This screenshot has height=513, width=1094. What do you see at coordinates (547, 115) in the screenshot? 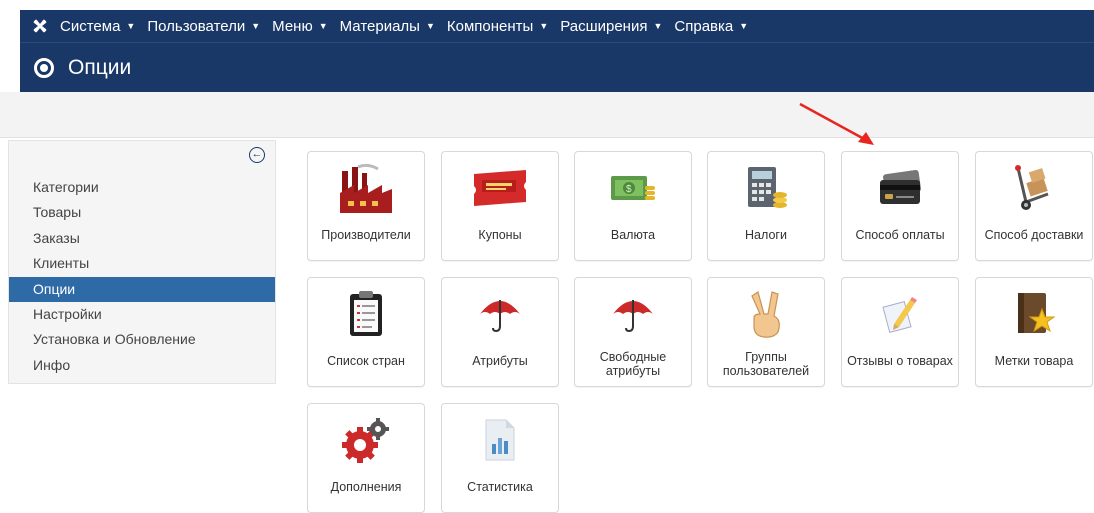
I see `toolbar` at bounding box center [547, 115].